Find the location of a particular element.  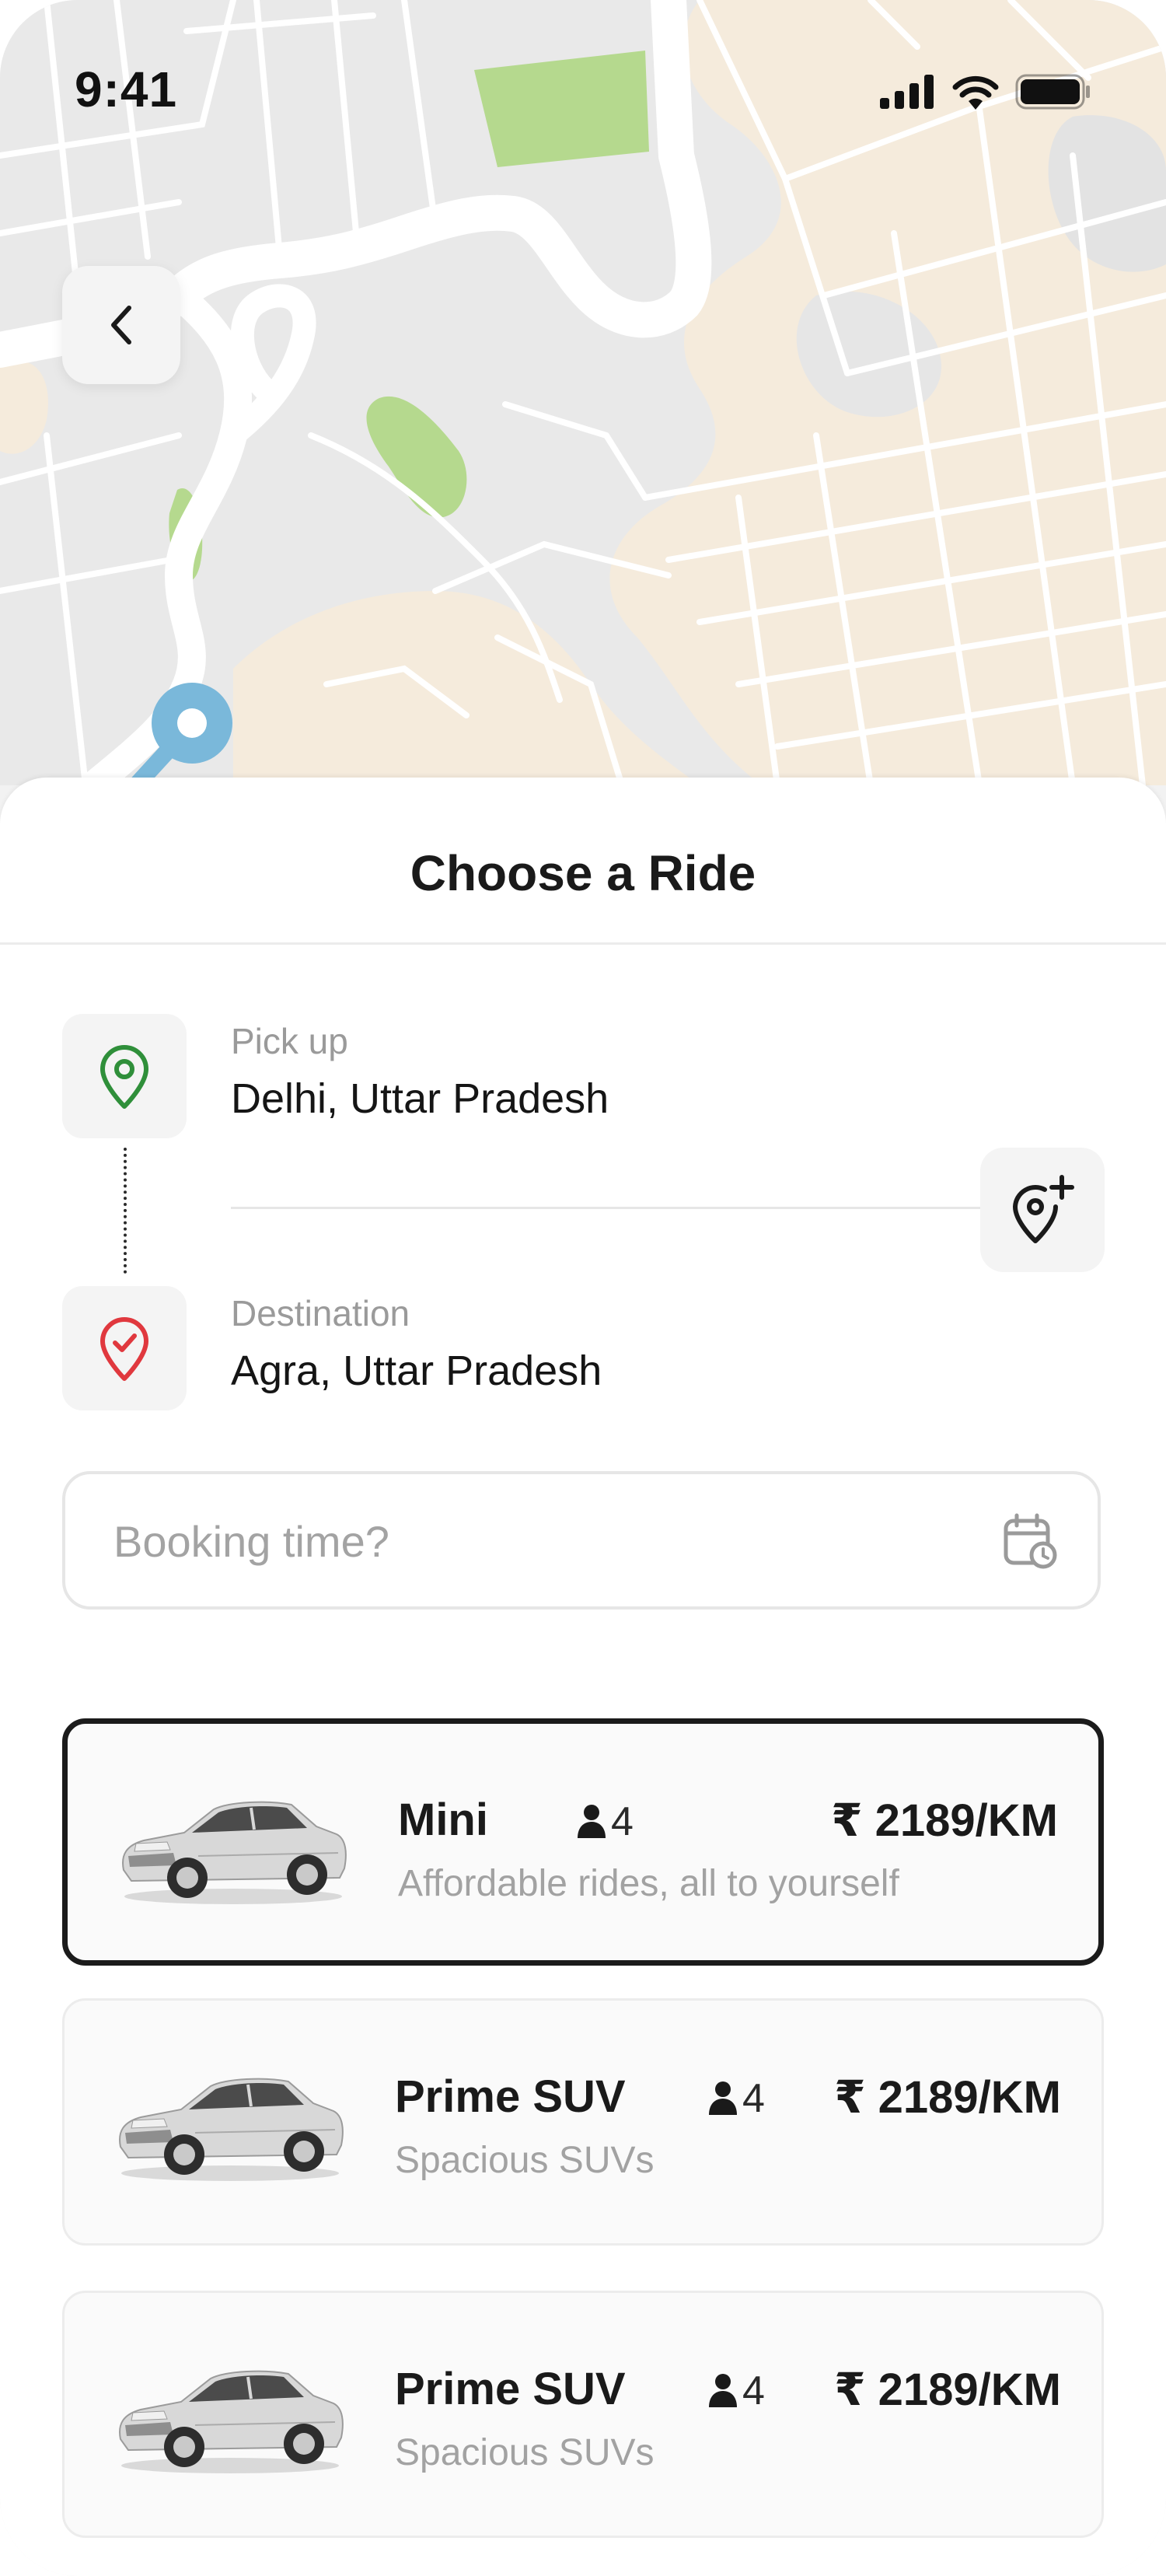

ride-name: Mini is located at coordinates (443, 1820).